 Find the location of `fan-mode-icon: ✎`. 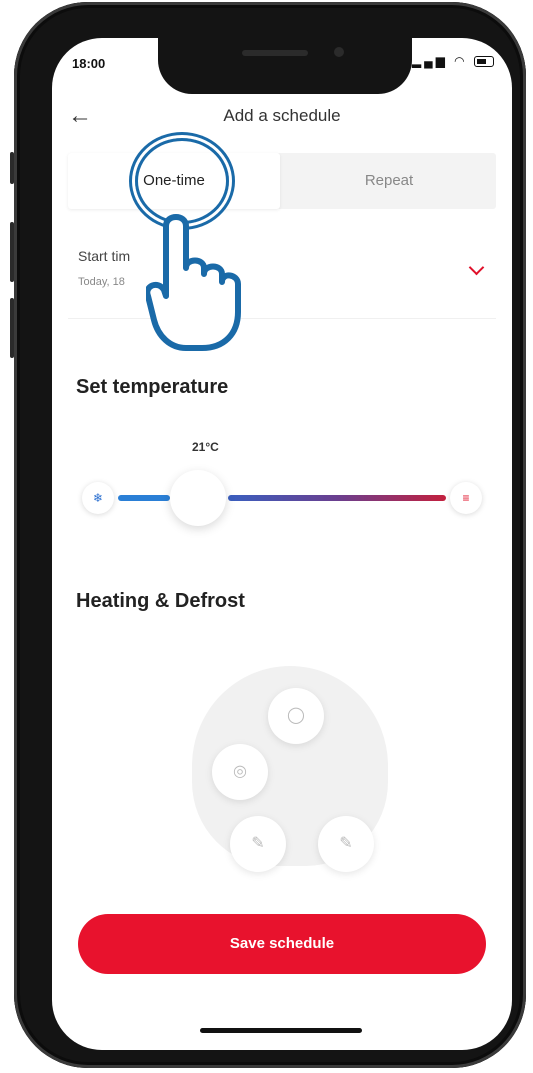

fan-mode-icon: ✎ is located at coordinates (258, 844).